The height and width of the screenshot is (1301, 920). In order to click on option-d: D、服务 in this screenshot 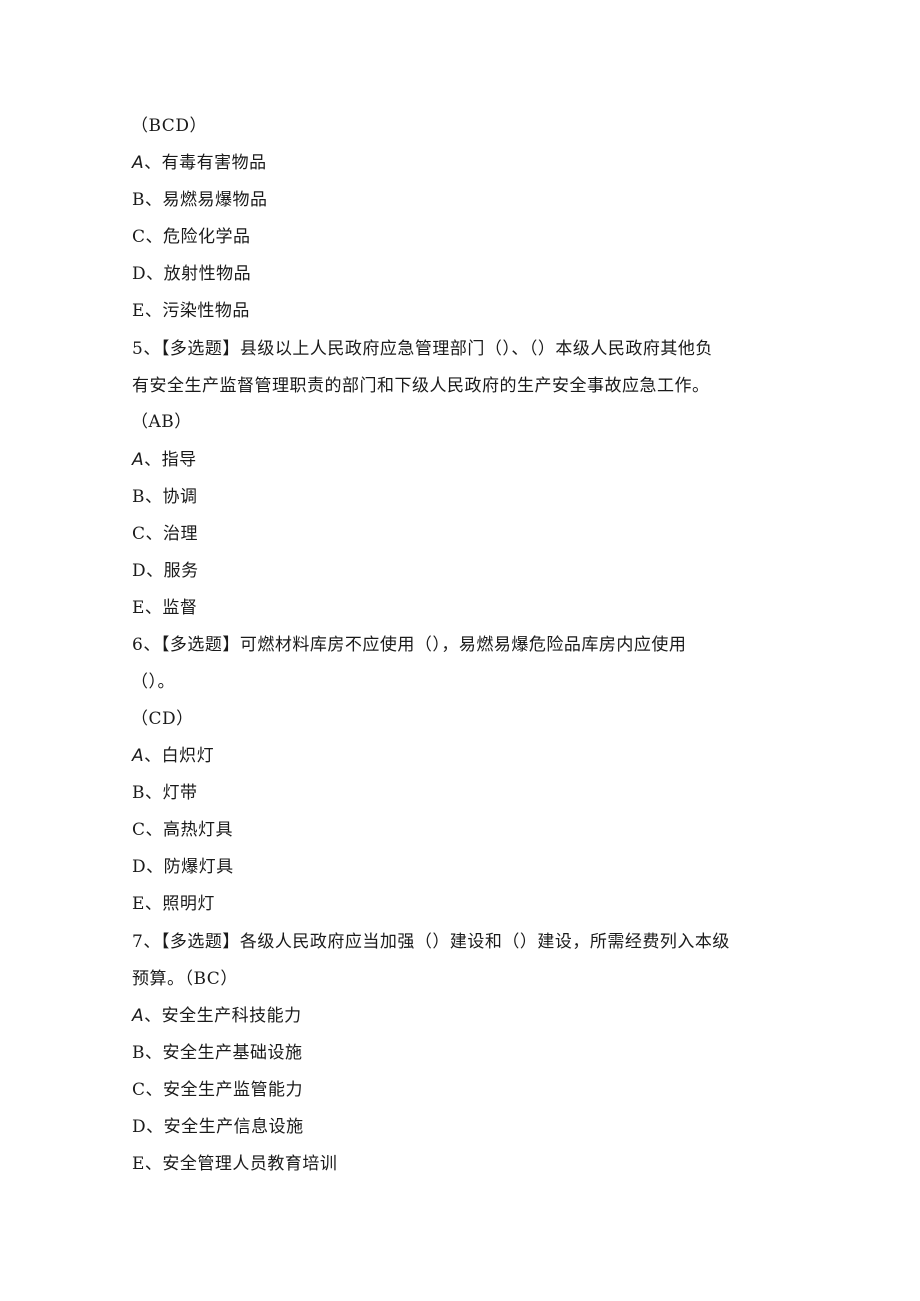, I will do `click(165, 571)`.